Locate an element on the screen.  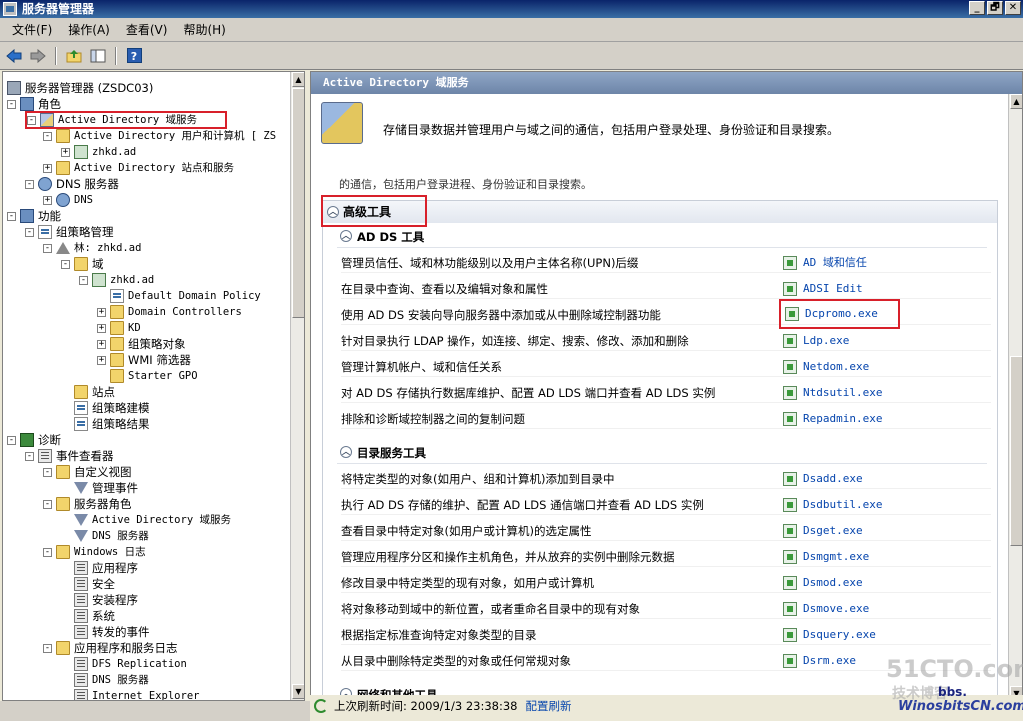
show-hide-tree-icon is located at coordinates (98, 56).